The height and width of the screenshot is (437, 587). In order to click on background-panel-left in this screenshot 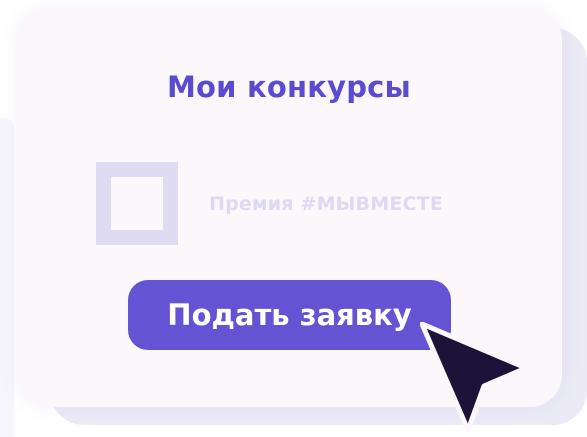, I will do `click(7, 277)`.